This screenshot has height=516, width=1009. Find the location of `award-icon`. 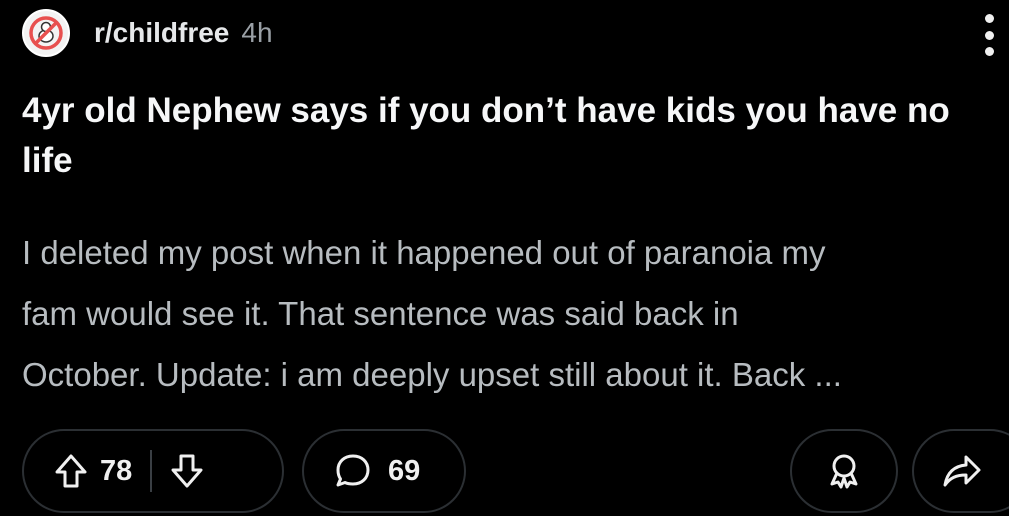

award-icon is located at coordinates (844, 471).